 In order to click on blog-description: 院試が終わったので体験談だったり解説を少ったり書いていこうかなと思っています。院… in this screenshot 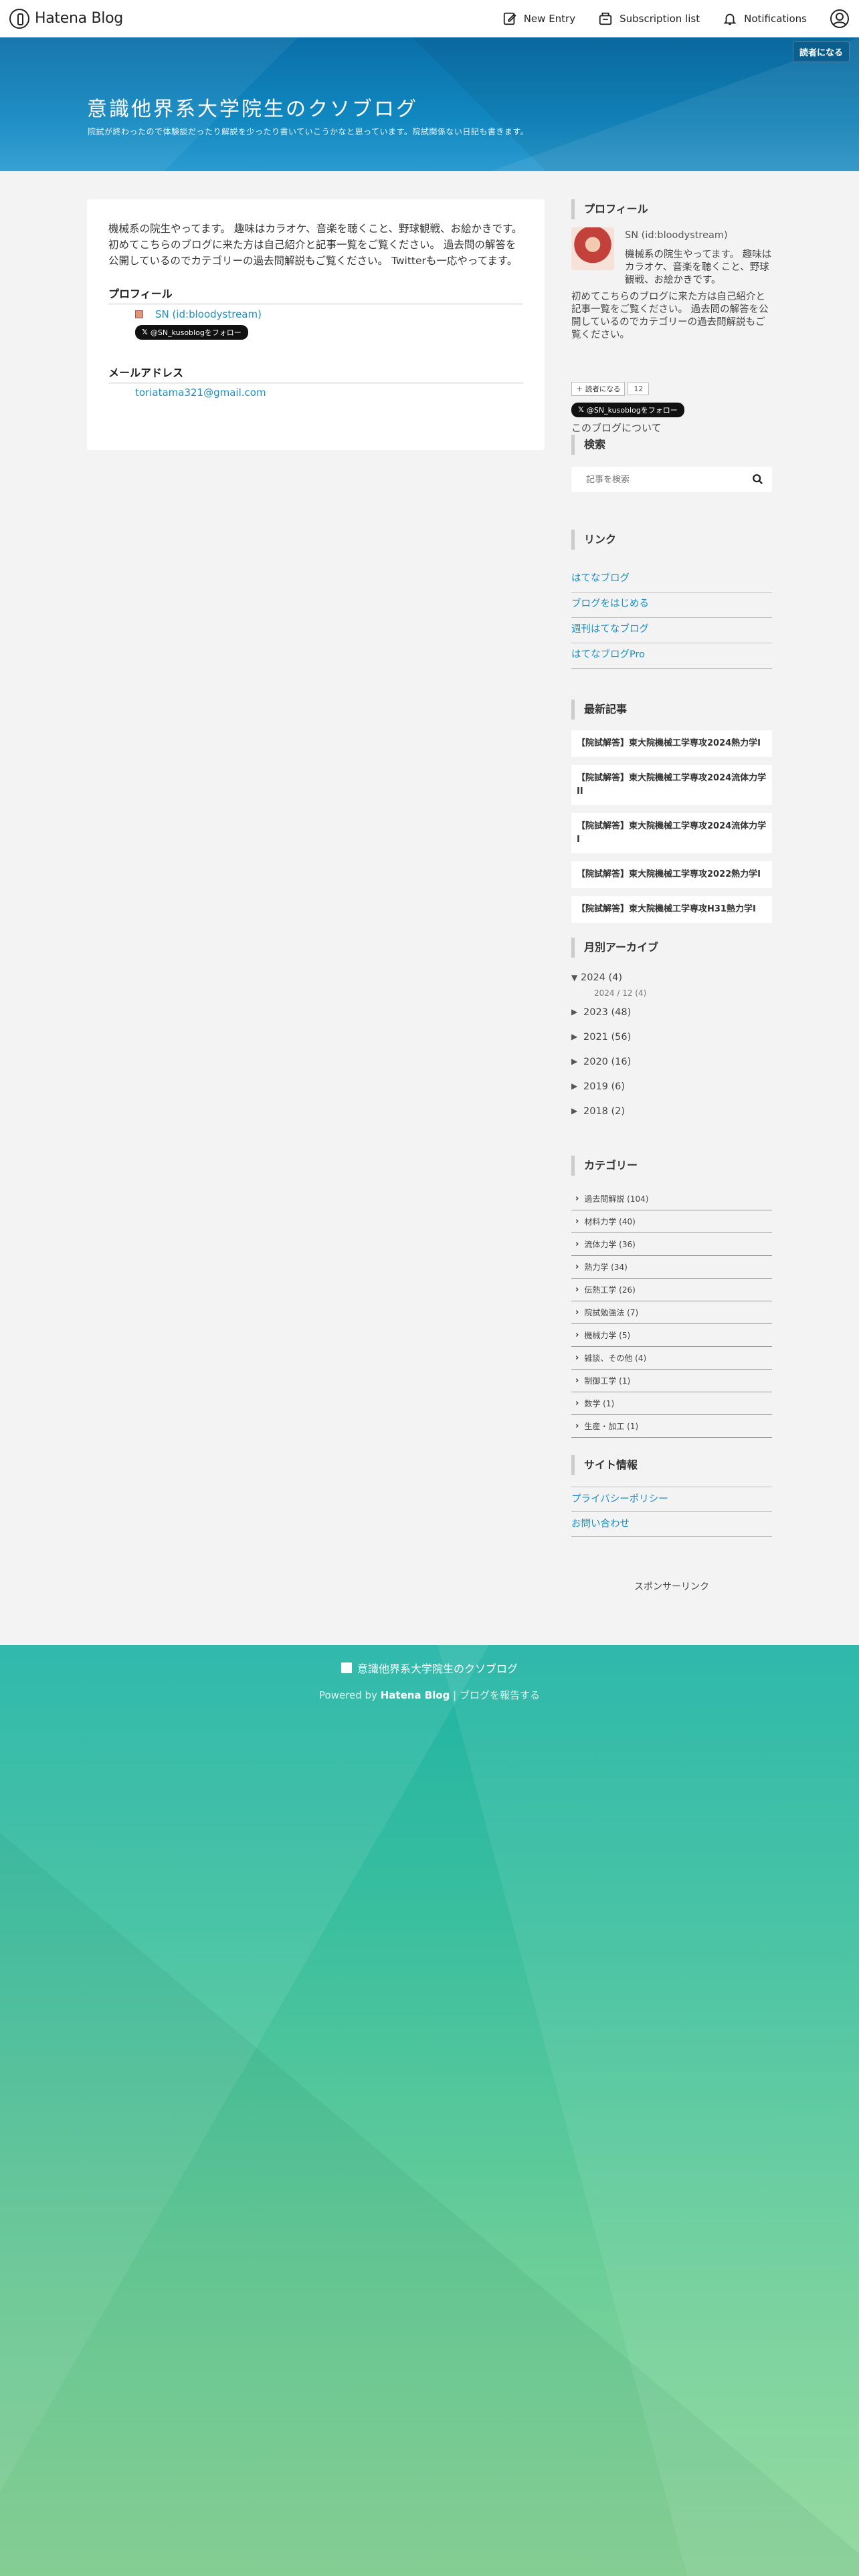, I will do `click(308, 131)`.